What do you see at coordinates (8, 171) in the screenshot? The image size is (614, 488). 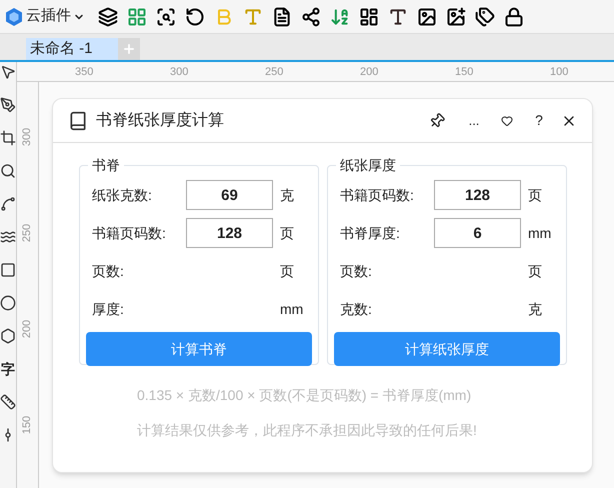 I see `zoom-icon` at bounding box center [8, 171].